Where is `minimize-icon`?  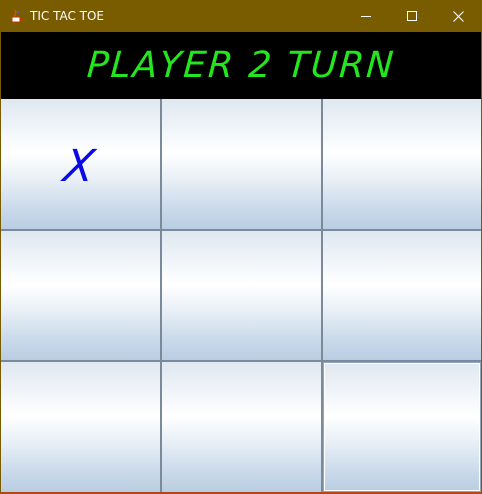
minimize-icon is located at coordinates (366, 16).